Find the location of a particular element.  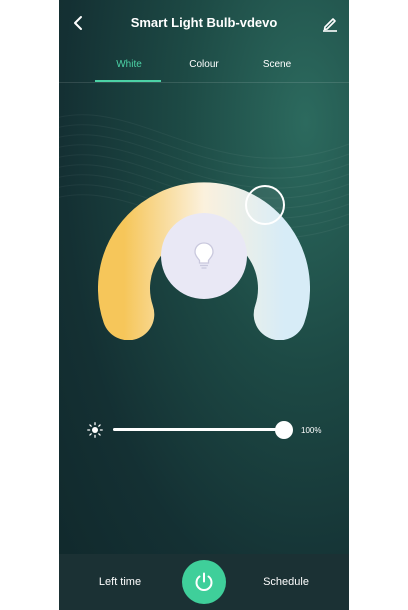

bottom-bar: Left time Schedule is located at coordinates (204, 582).